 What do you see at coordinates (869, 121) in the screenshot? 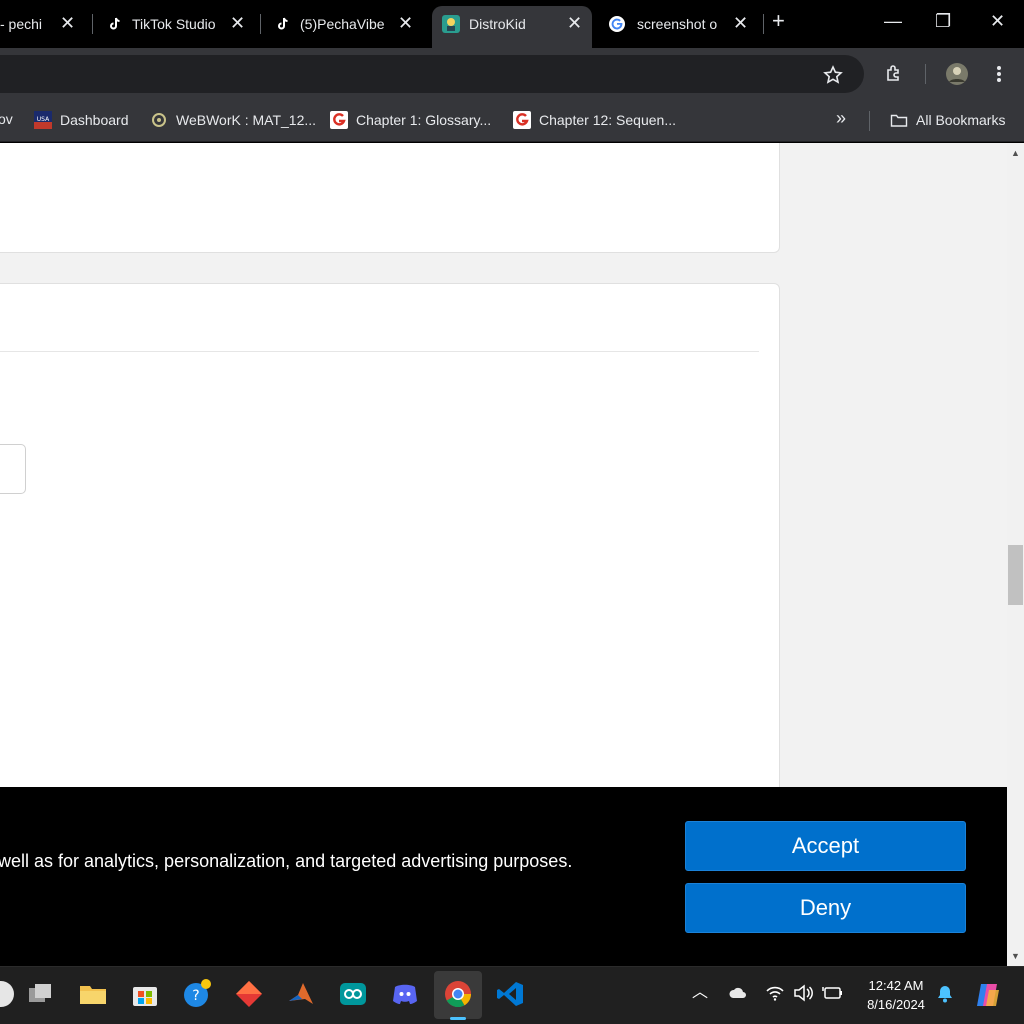
I see `bookmarks-separator` at bounding box center [869, 121].